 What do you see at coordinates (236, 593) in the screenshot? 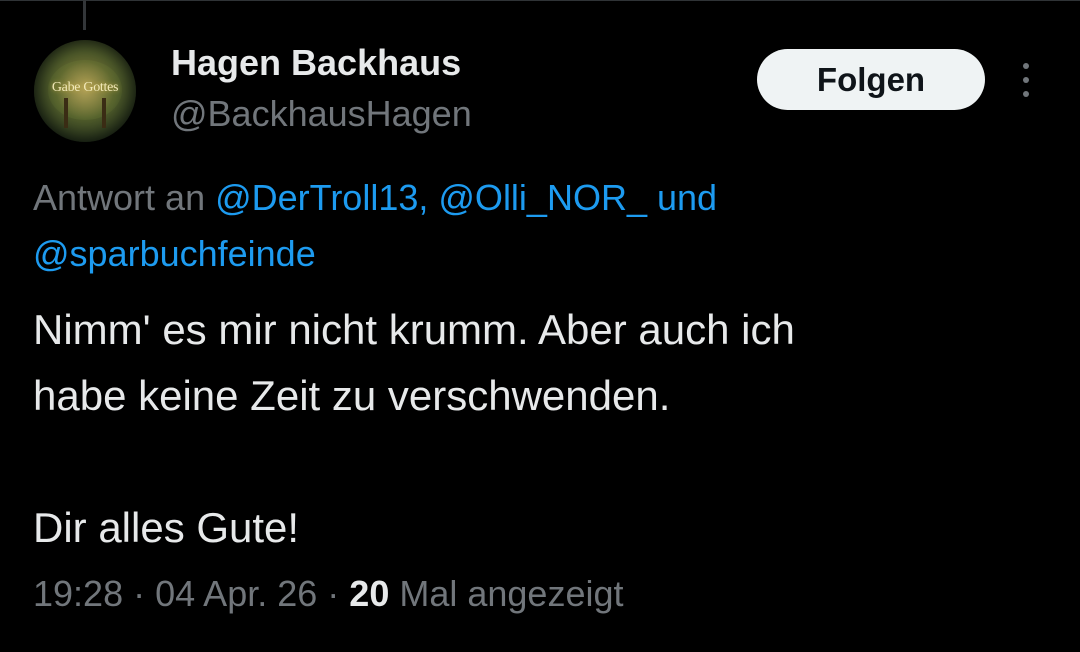
I see `tweet-date: 04 Apr. 26` at bounding box center [236, 593].